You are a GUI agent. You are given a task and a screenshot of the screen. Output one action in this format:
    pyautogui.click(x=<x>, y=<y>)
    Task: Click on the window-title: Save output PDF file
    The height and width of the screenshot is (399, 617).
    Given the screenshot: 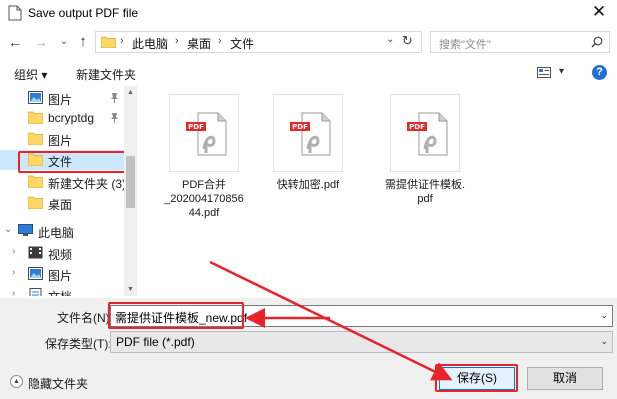 What is the action you would take?
    pyautogui.click(x=83, y=13)
    